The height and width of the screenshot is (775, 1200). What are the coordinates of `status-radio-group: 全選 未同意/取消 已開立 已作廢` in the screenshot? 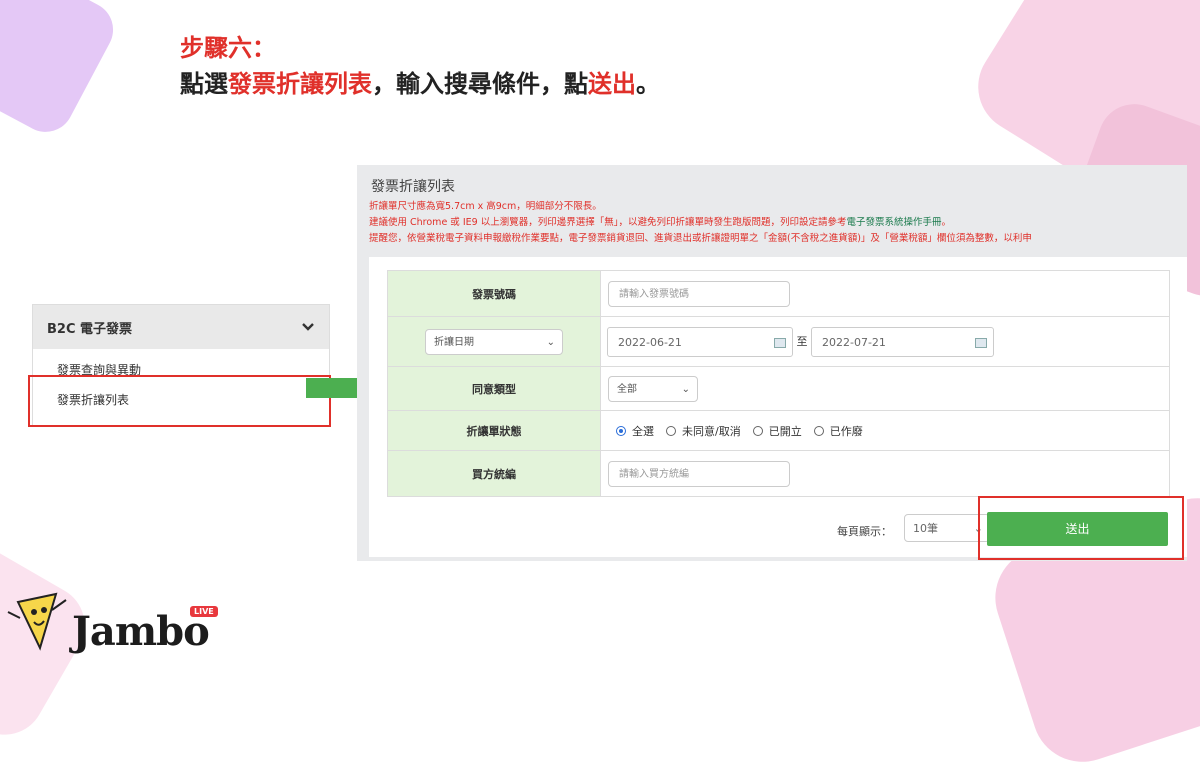 It's located at (885, 431).